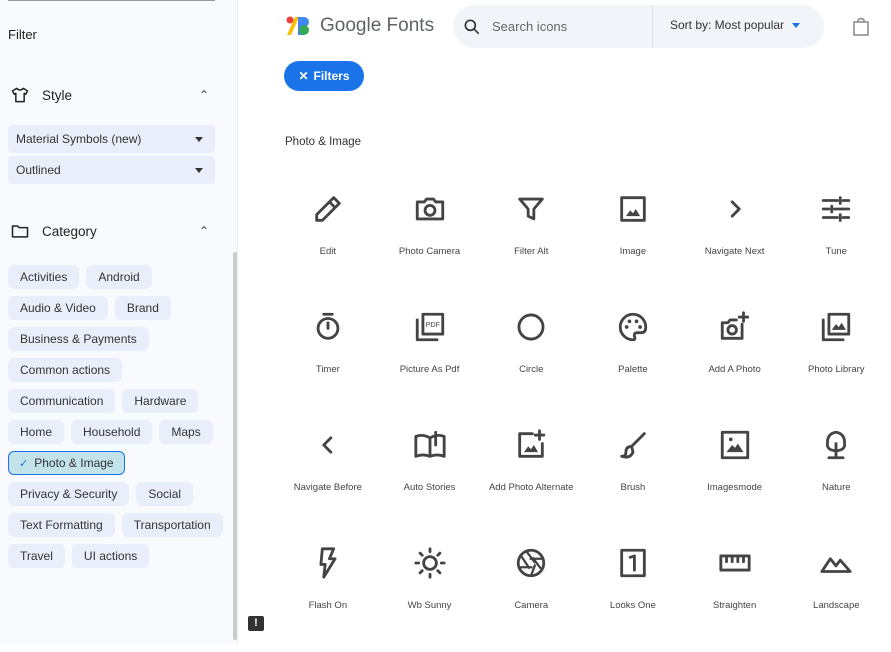 The width and height of the screenshot is (891, 652). What do you see at coordinates (256, 623) in the screenshot?
I see `feedback-icon: !` at bounding box center [256, 623].